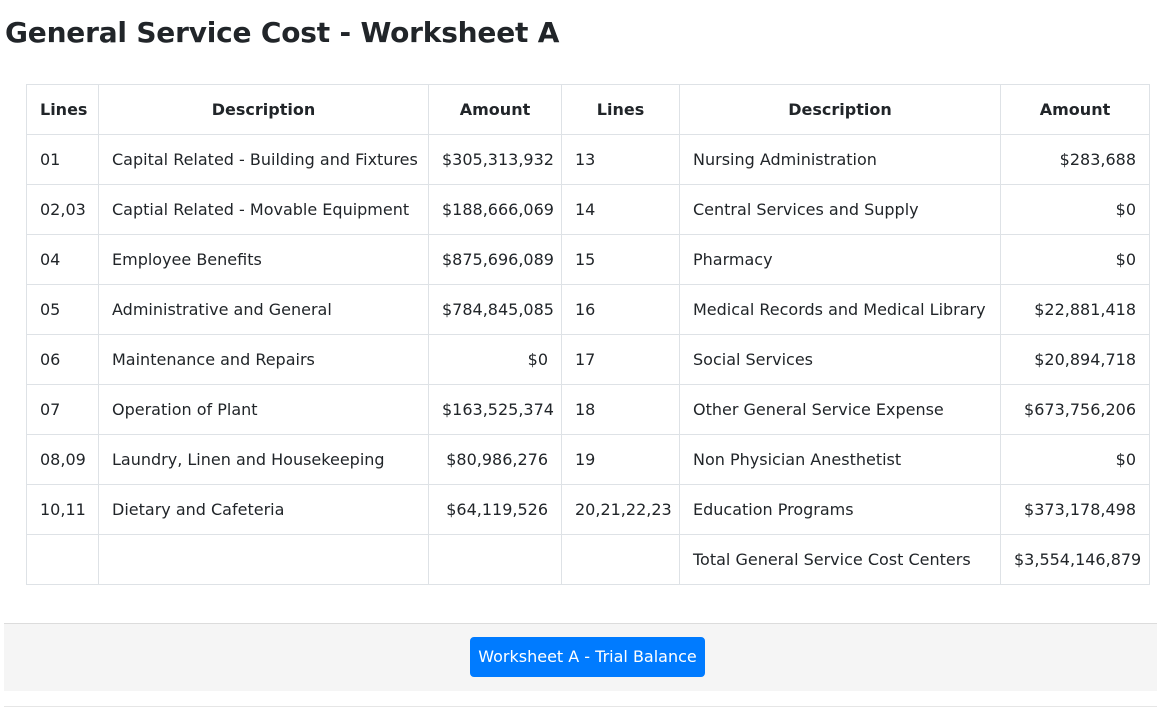 This screenshot has height=712, width=1157. Describe the element at coordinates (263, 509) in the screenshot. I see `cell-description: Dietary and Cafeteria` at that location.